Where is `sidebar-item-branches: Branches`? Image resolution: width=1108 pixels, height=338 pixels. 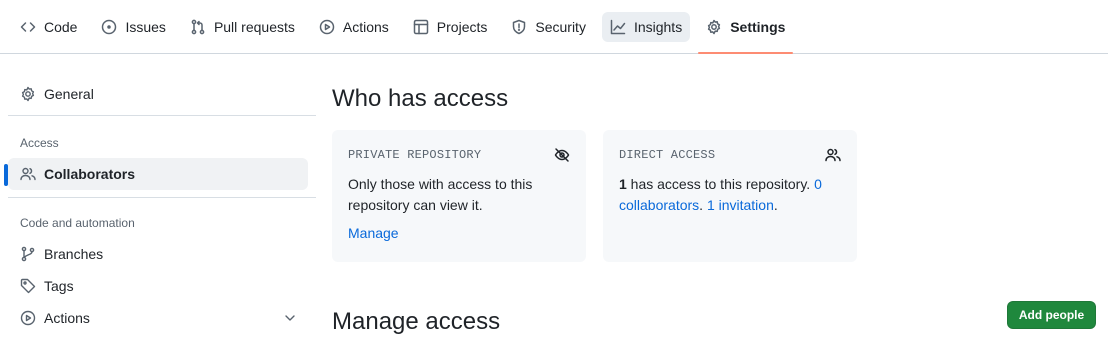 sidebar-item-branches: Branches is located at coordinates (158, 254).